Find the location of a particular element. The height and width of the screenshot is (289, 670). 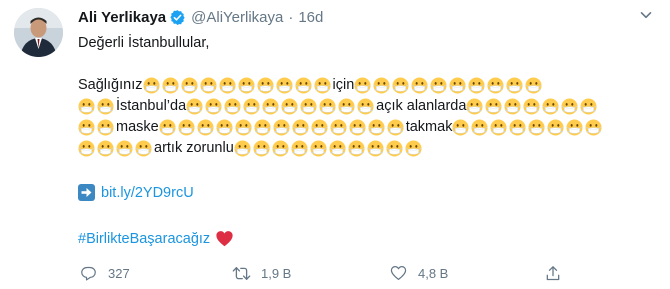

like-count: 4,8 B is located at coordinates (433, 273).